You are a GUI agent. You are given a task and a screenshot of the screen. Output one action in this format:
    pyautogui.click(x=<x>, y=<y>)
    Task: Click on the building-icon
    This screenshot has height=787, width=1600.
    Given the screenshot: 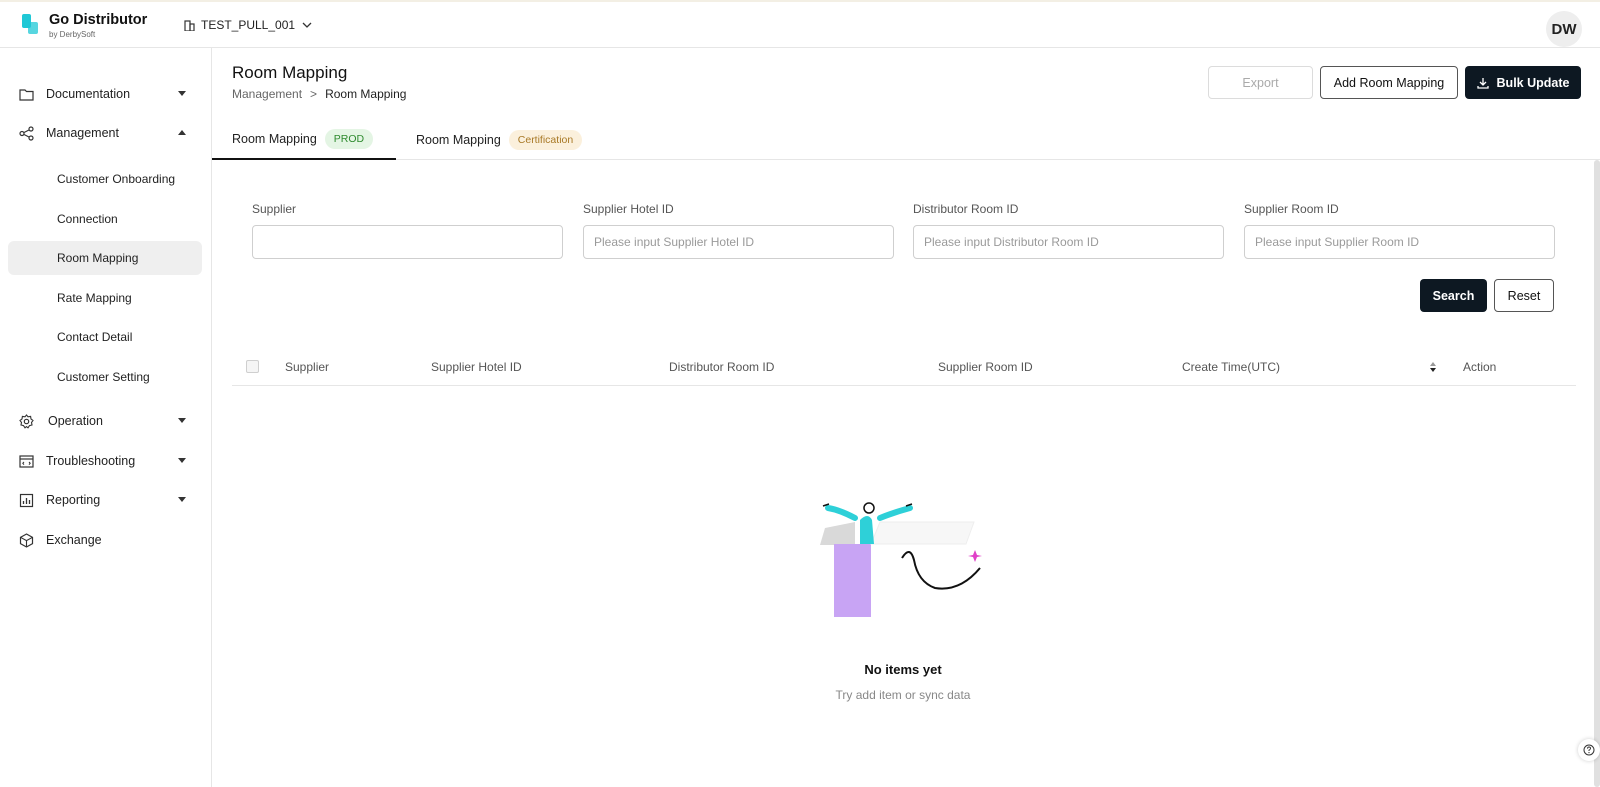 What is the action you would take?
    pyautogui.click(x=189, y=25)
    